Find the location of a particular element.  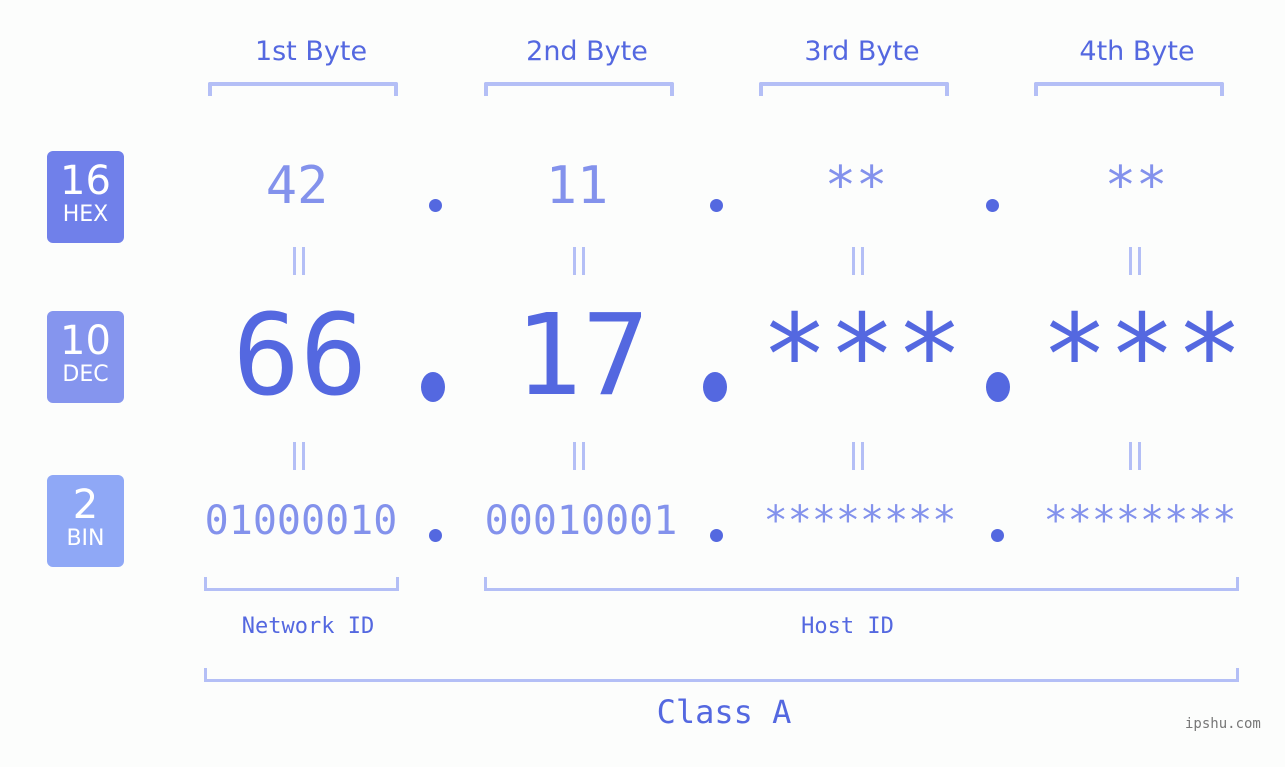

dec-badge-number: 10 is located at coordinates (85, 341).